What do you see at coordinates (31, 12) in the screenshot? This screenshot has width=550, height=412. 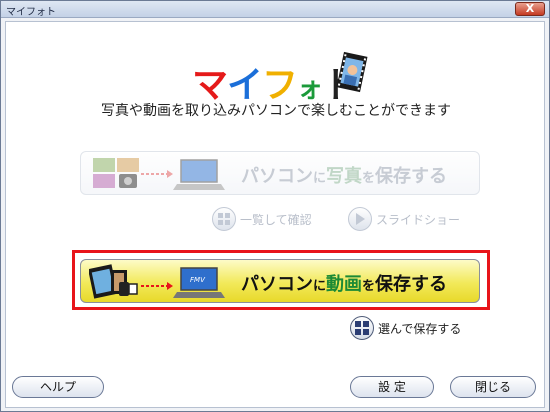 I see `window-title: マイフォト` at bounding box center [31, 12].